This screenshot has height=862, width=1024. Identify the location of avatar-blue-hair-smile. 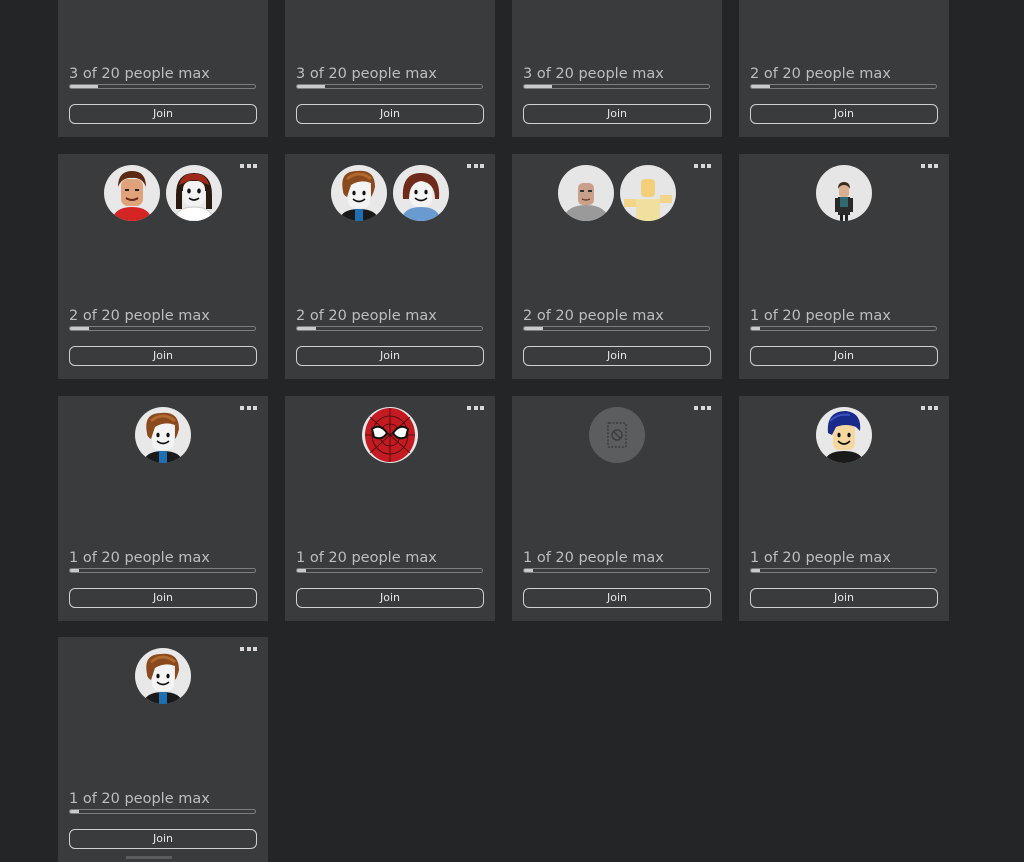
(844, 435).